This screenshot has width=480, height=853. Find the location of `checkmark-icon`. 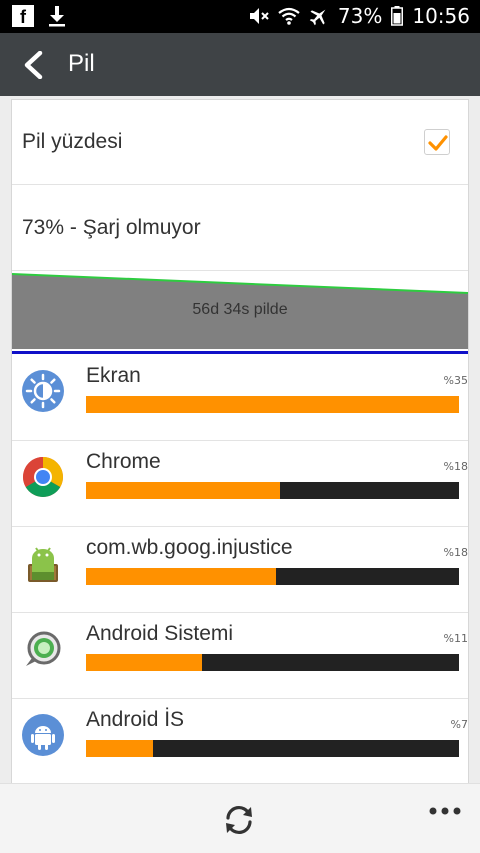

checkmark-icon is located at coordinates (438, 143).